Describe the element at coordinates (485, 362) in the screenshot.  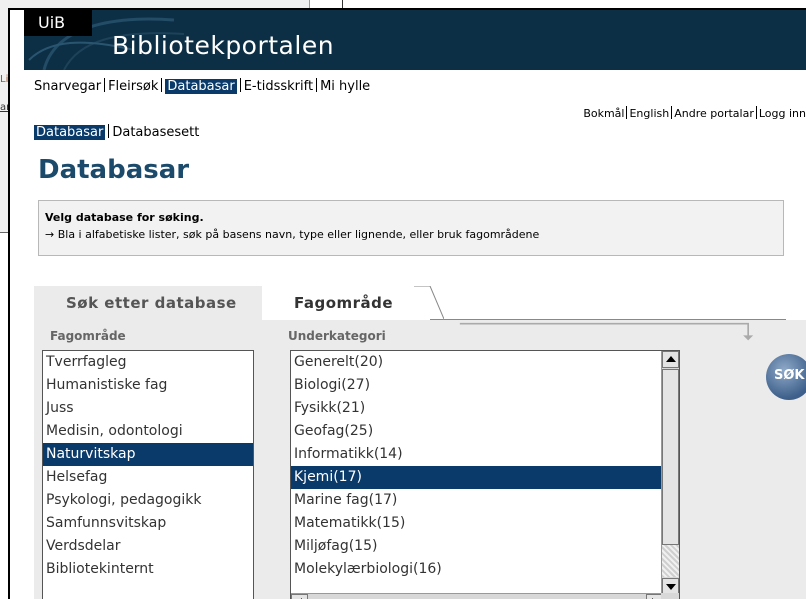
I see `subcategory-option-generelt-20: Generelt(20)` at that location.